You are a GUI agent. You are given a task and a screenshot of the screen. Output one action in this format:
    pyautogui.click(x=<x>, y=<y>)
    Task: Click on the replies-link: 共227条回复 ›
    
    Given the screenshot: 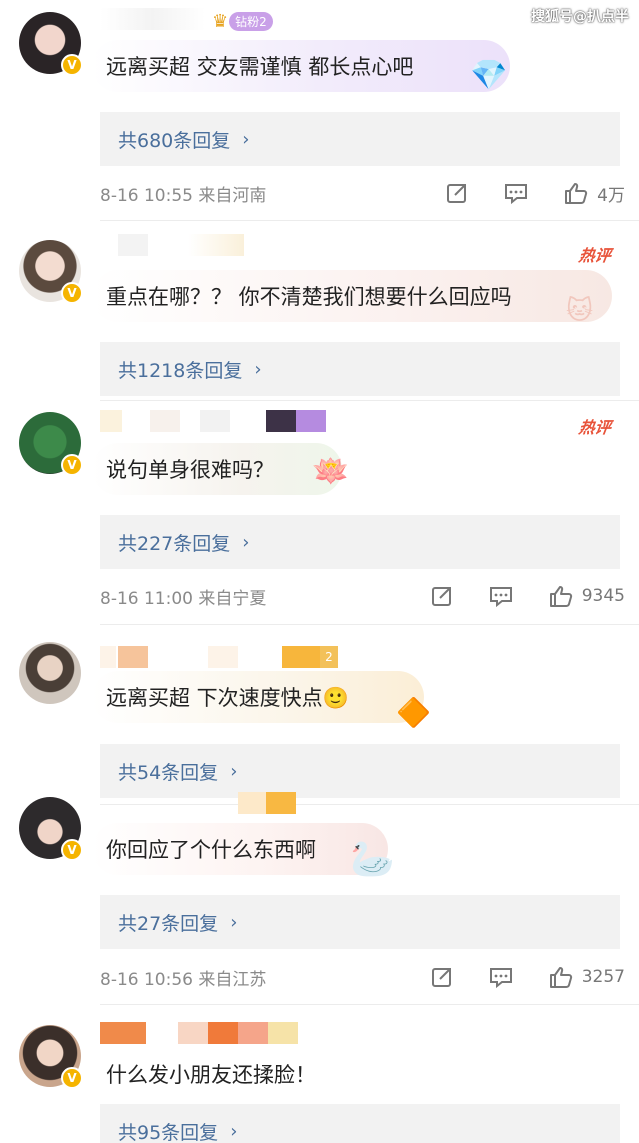 What is the action you would take?
    pyautogui.click(x=360, y=542)
    